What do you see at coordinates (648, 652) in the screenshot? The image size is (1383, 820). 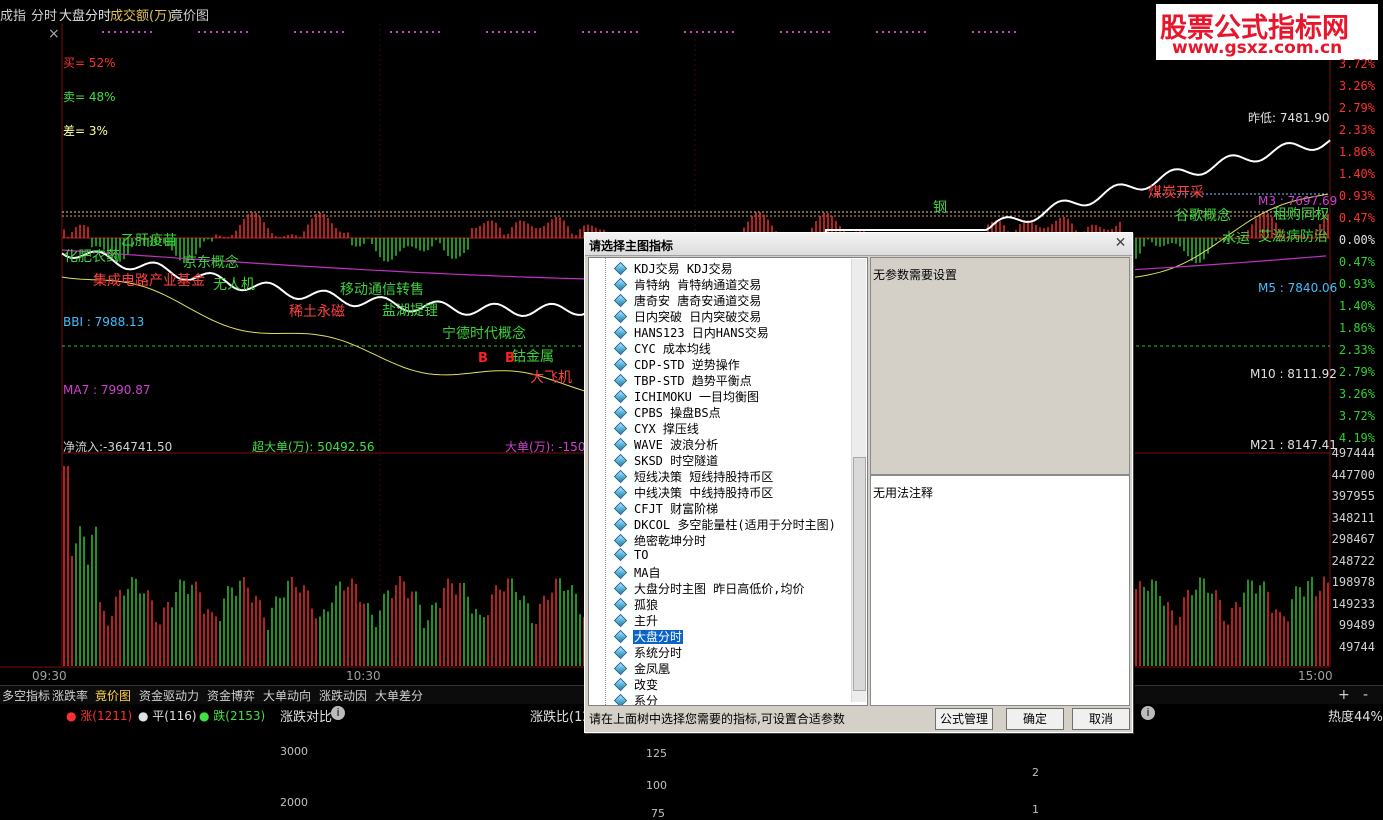 I see `tree-item: 系统分时` at bounding box center [648, 652].